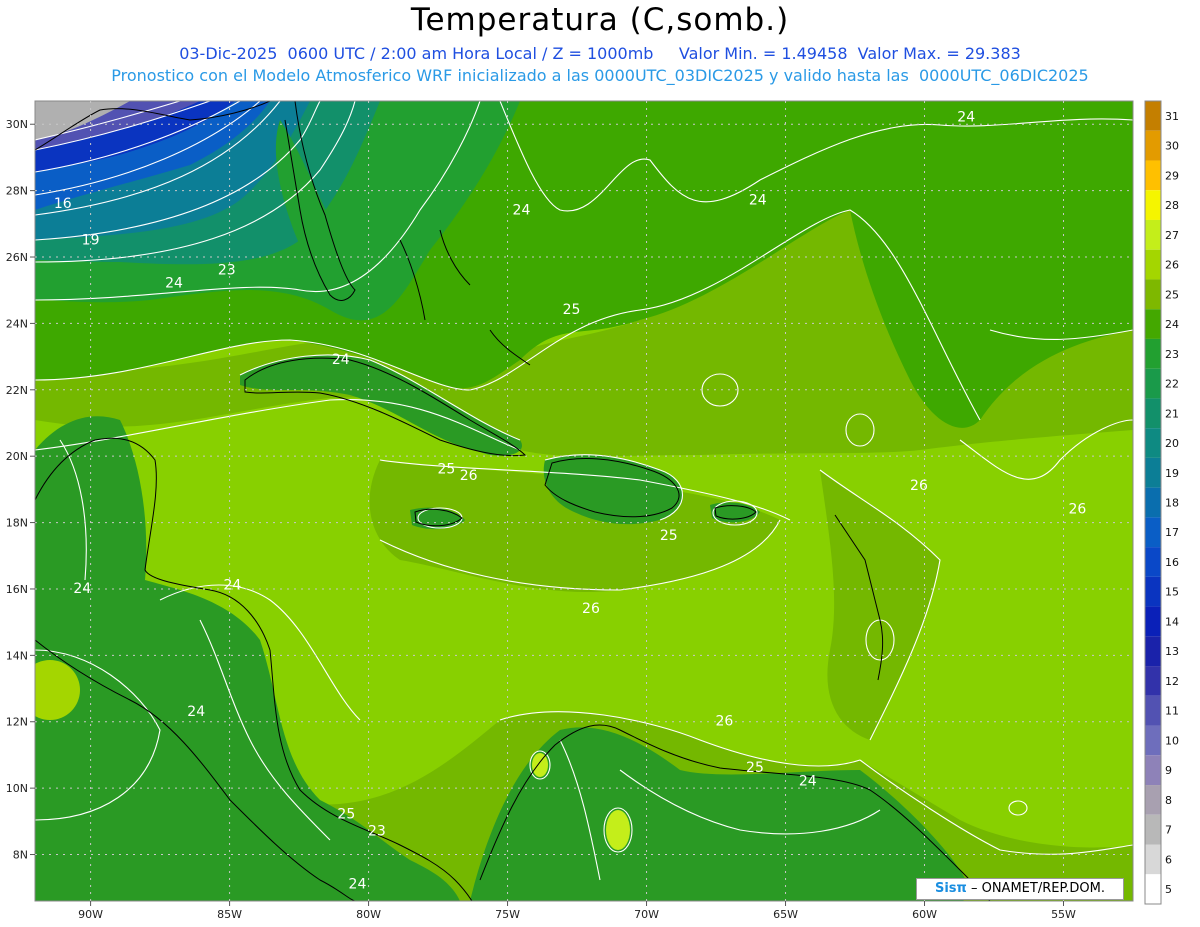 This screenshot has height=927, width=1200. Describe the element at coordinates (618, 830) in the screenshot. I see `hot-spot-colombia` at that location.